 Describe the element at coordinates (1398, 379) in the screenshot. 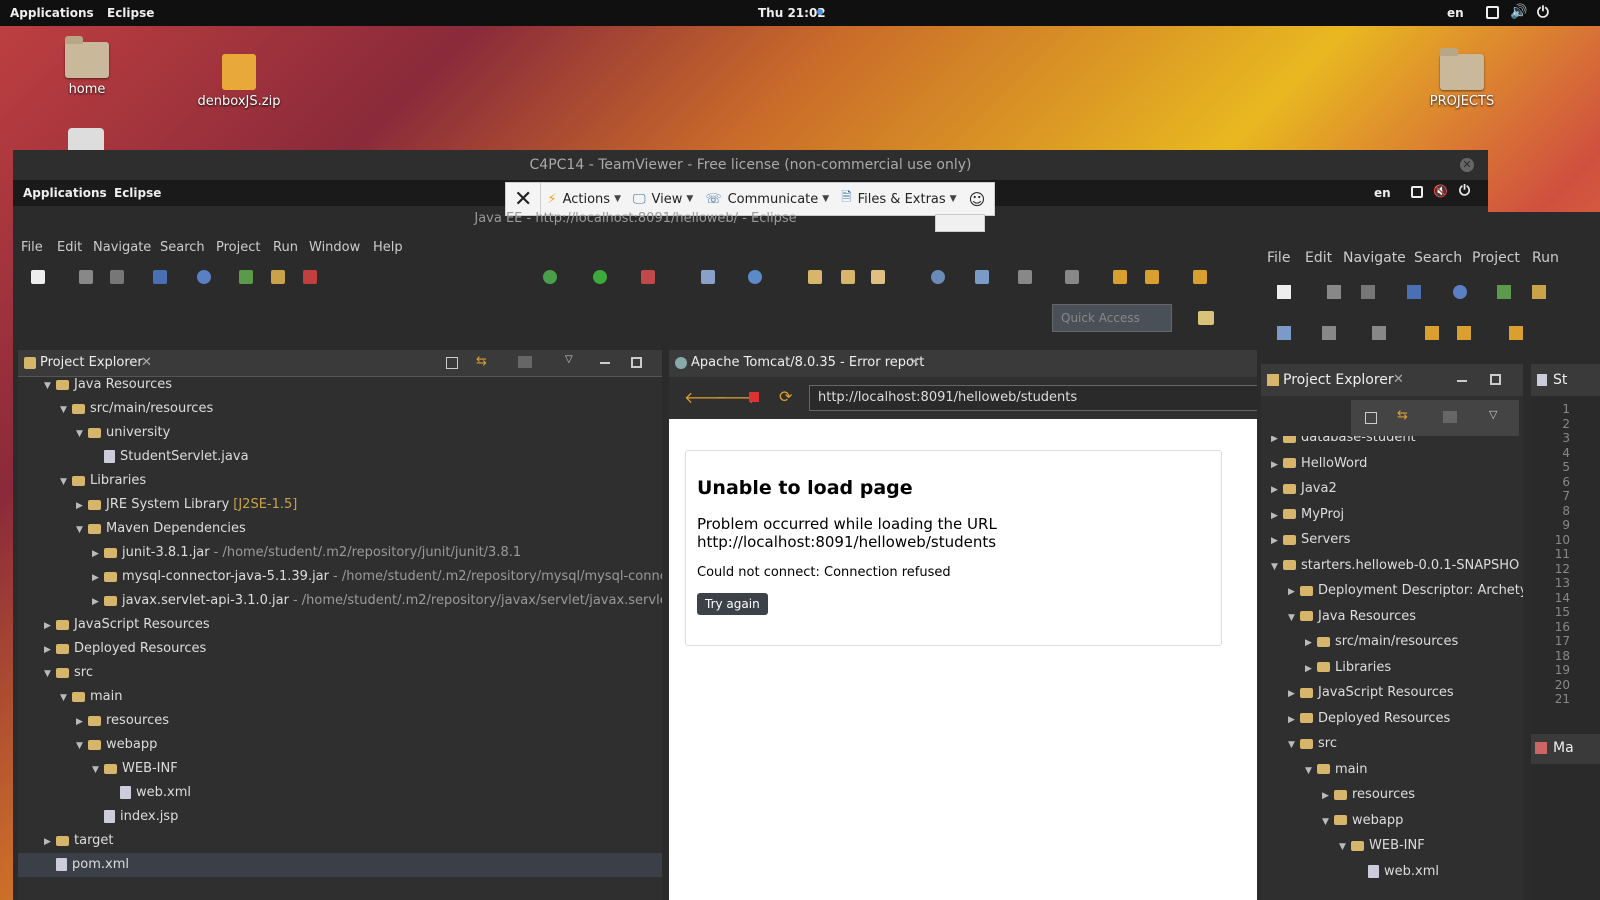

I see `close-tab-icon: ✕` at that location.